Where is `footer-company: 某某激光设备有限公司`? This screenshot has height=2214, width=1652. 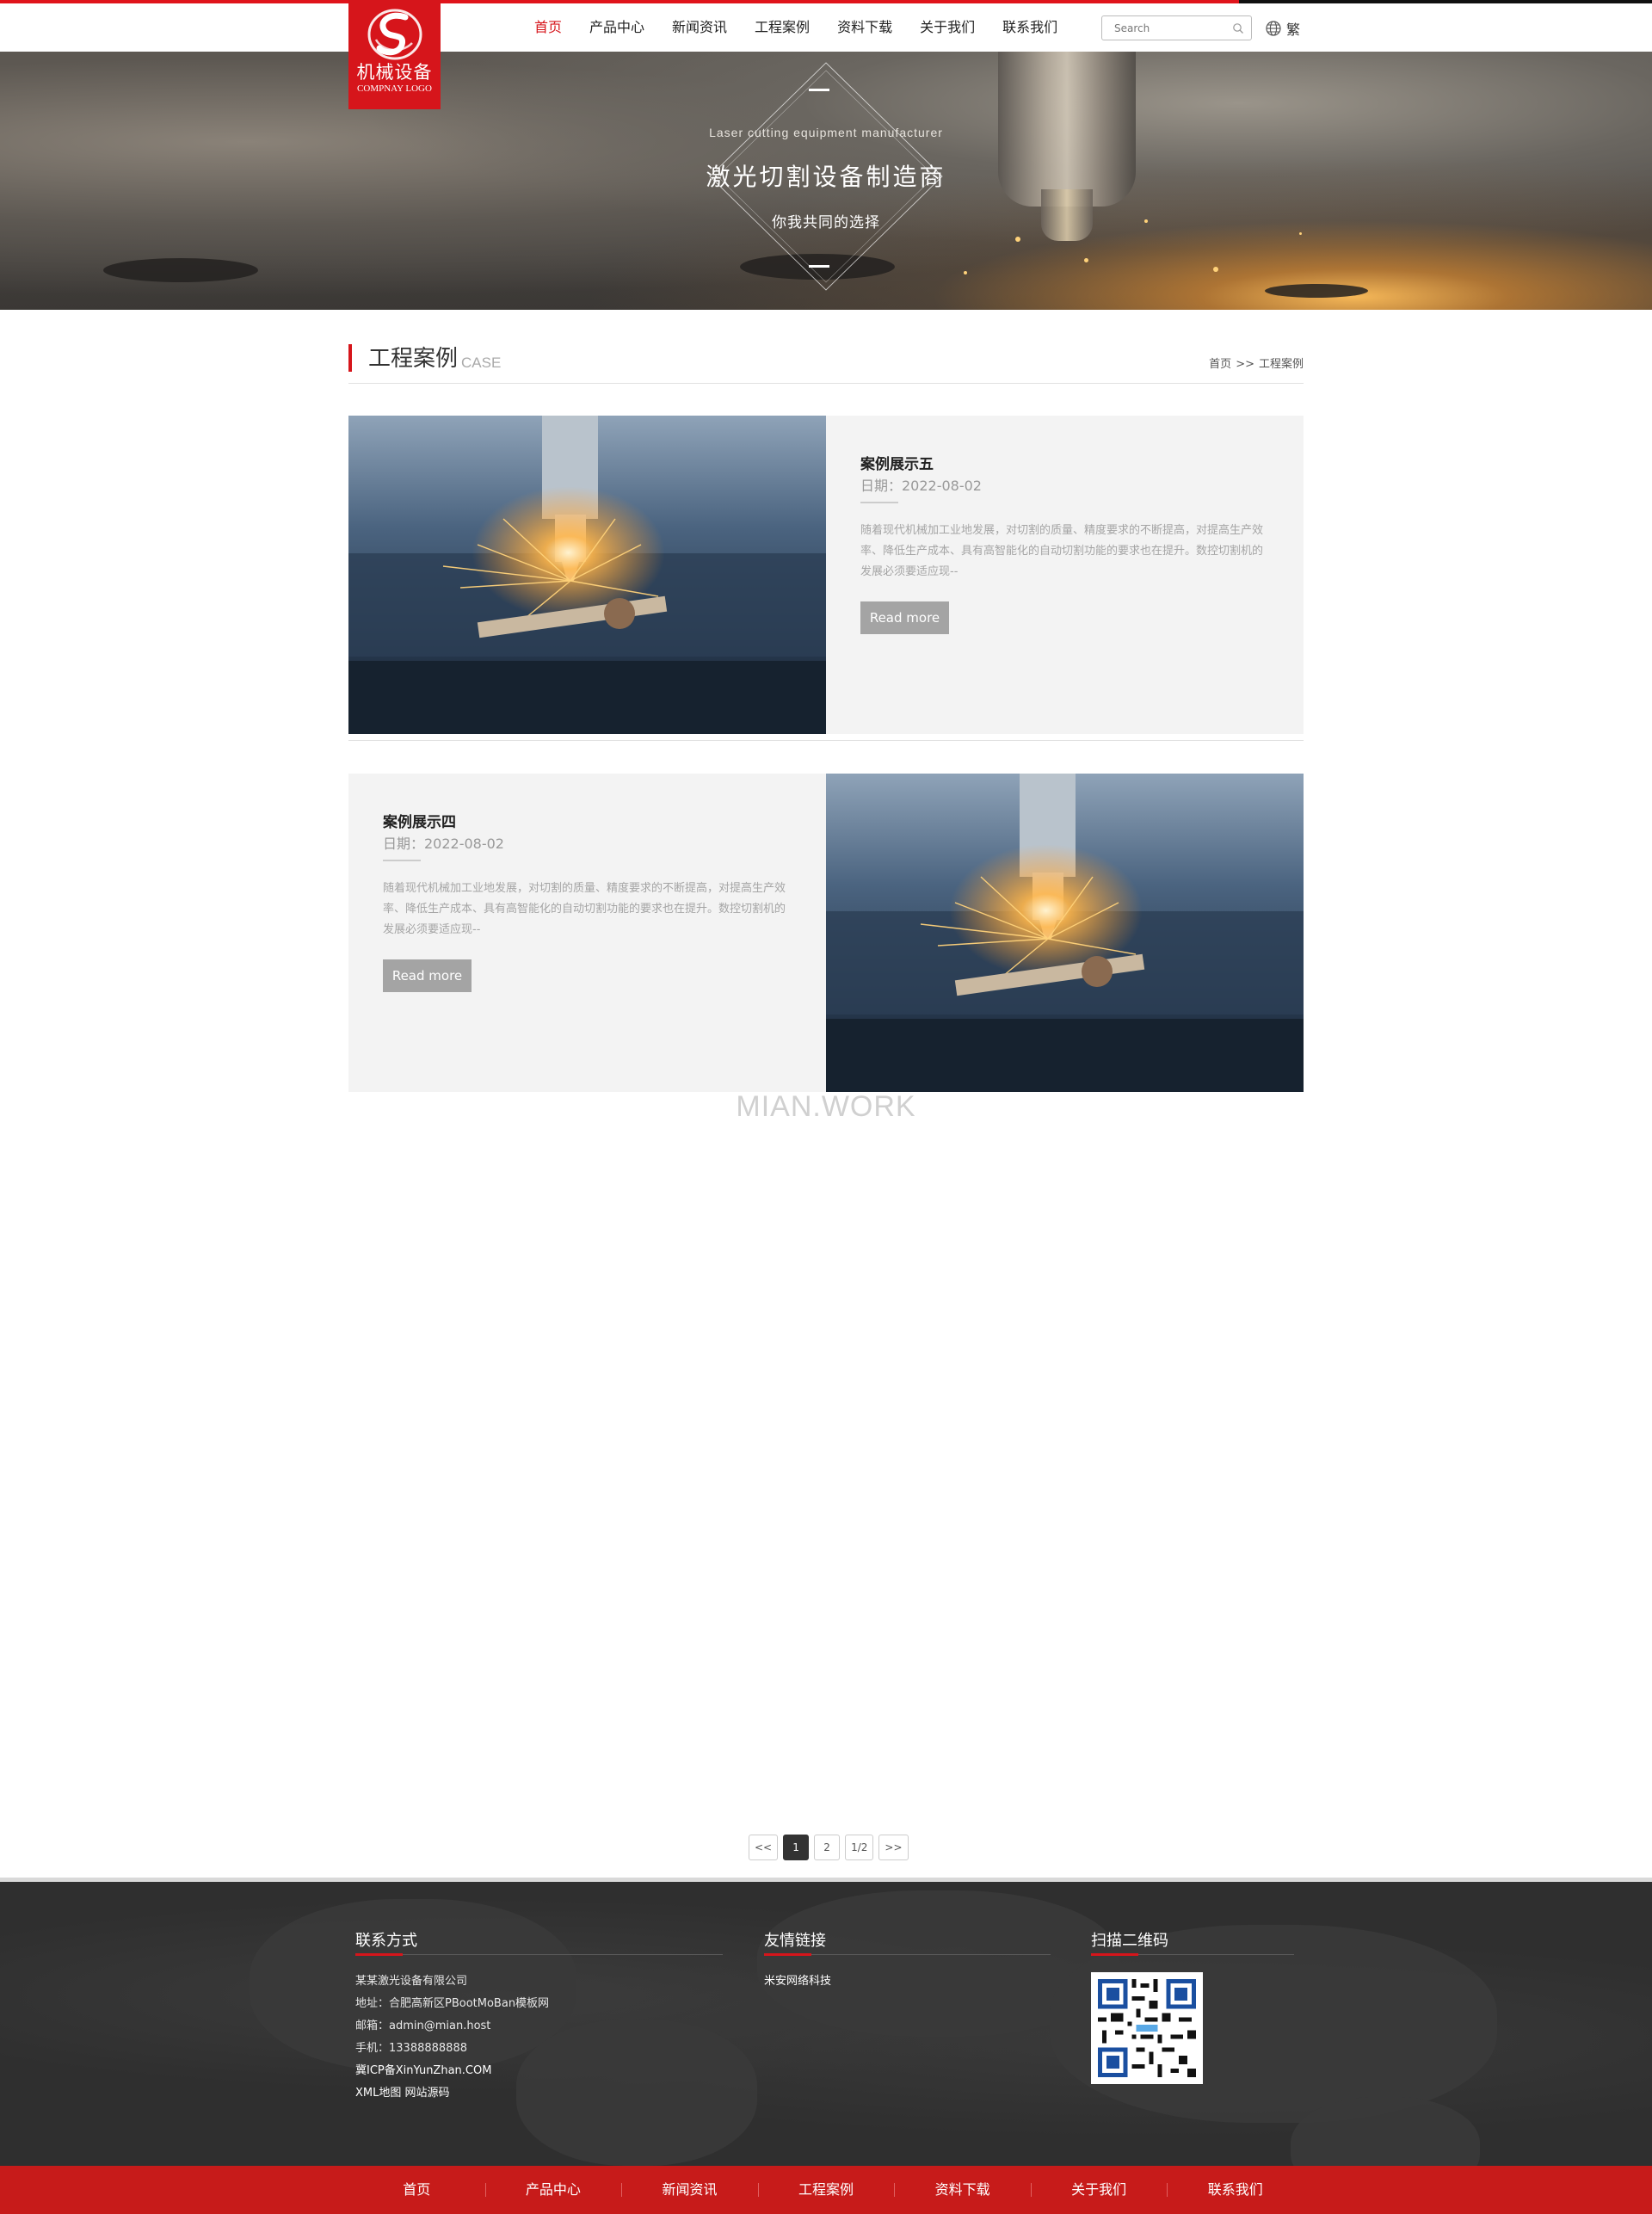
footer-company: 某某激光设备有限公司 is located at coordinates (411, 1982).